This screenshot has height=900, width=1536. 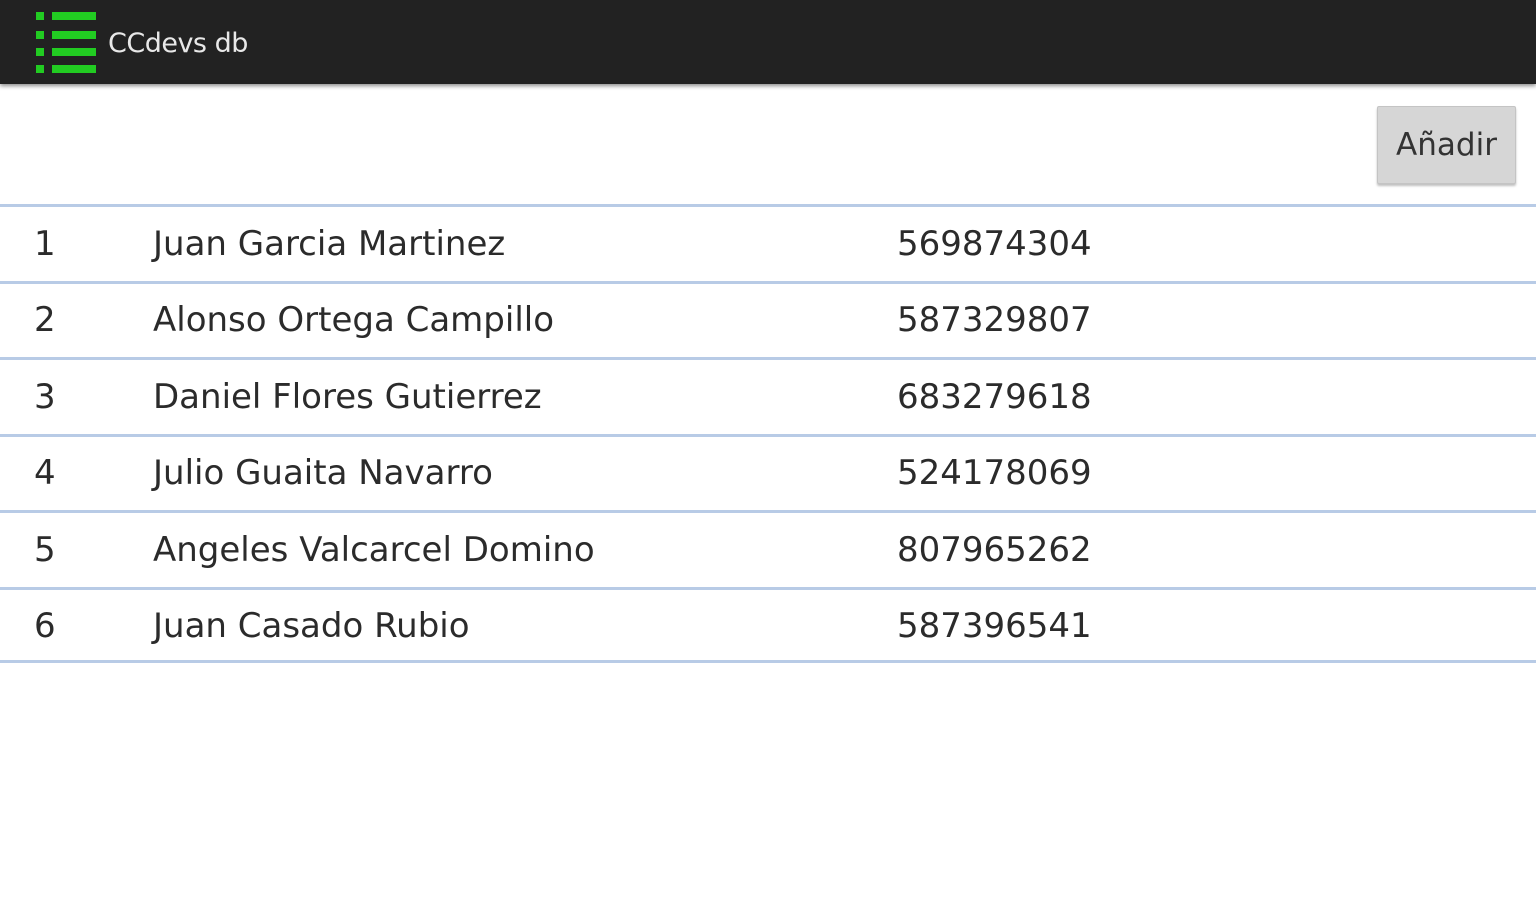 What do you see at coordinates (994, 549) in the screenshot?
I see `row-phone: 807965262` at bounding box center [994, 549].